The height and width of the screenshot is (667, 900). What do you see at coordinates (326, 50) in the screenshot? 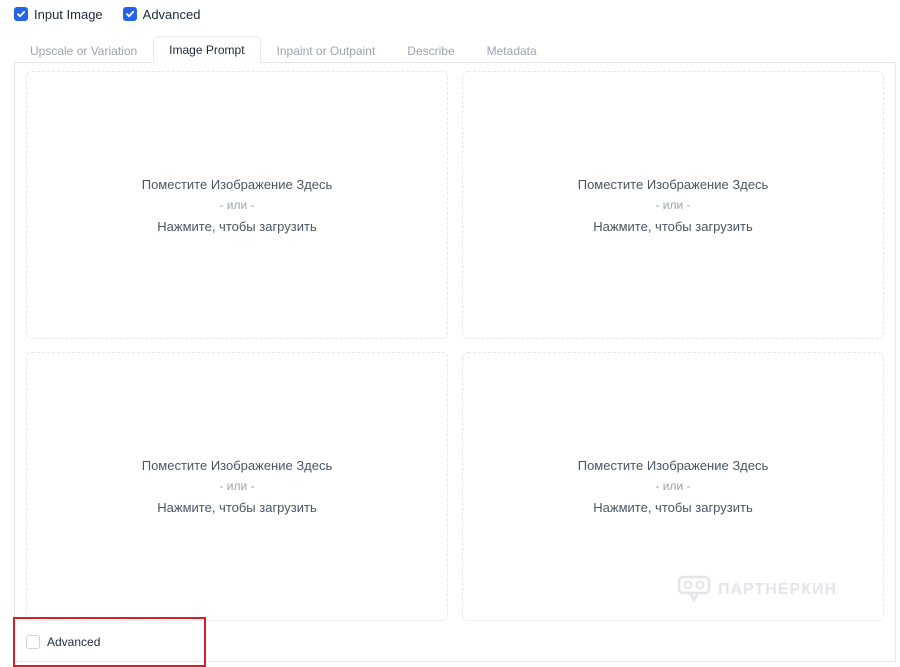
I see `tab-inpaint-or-outpaint: Inpaint or Outpaint` at bounding box center [326, 50].